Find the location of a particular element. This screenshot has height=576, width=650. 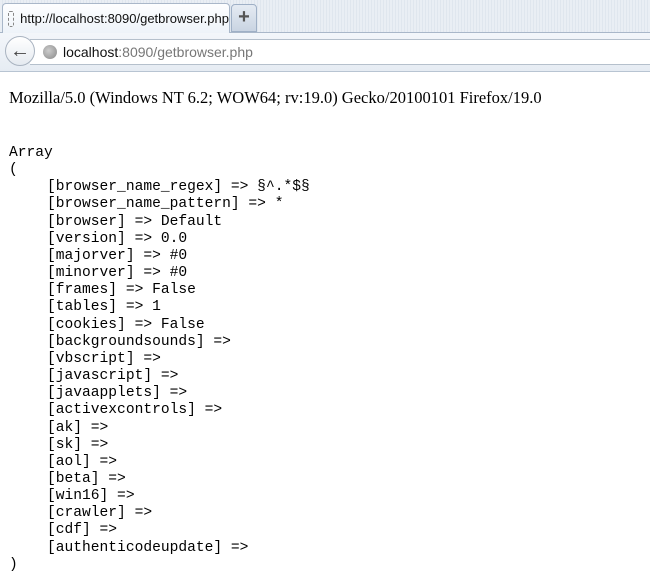

array-entry: [crawler] => is located at coordinates (100, 513).